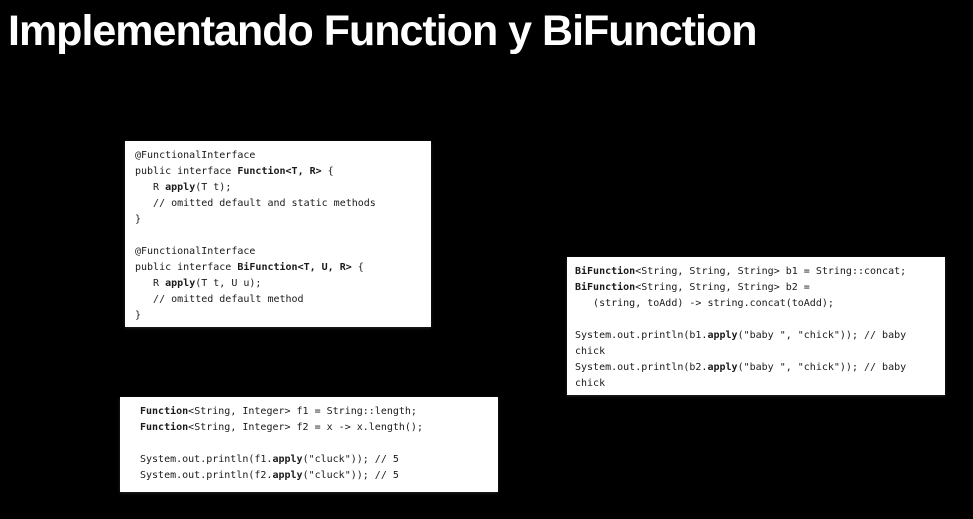  I want to click on code-line: R apply(T t);, so click(283, 188).